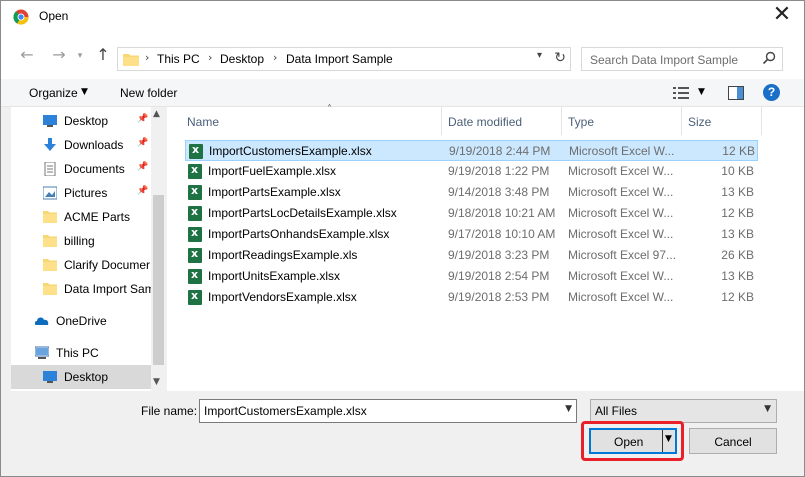 The height and width of the screenshot is (477, 805). Describe the element at coordinates (81, 193) in the screenshot. I see `sidebar-item: Pictures 📌` at that location.